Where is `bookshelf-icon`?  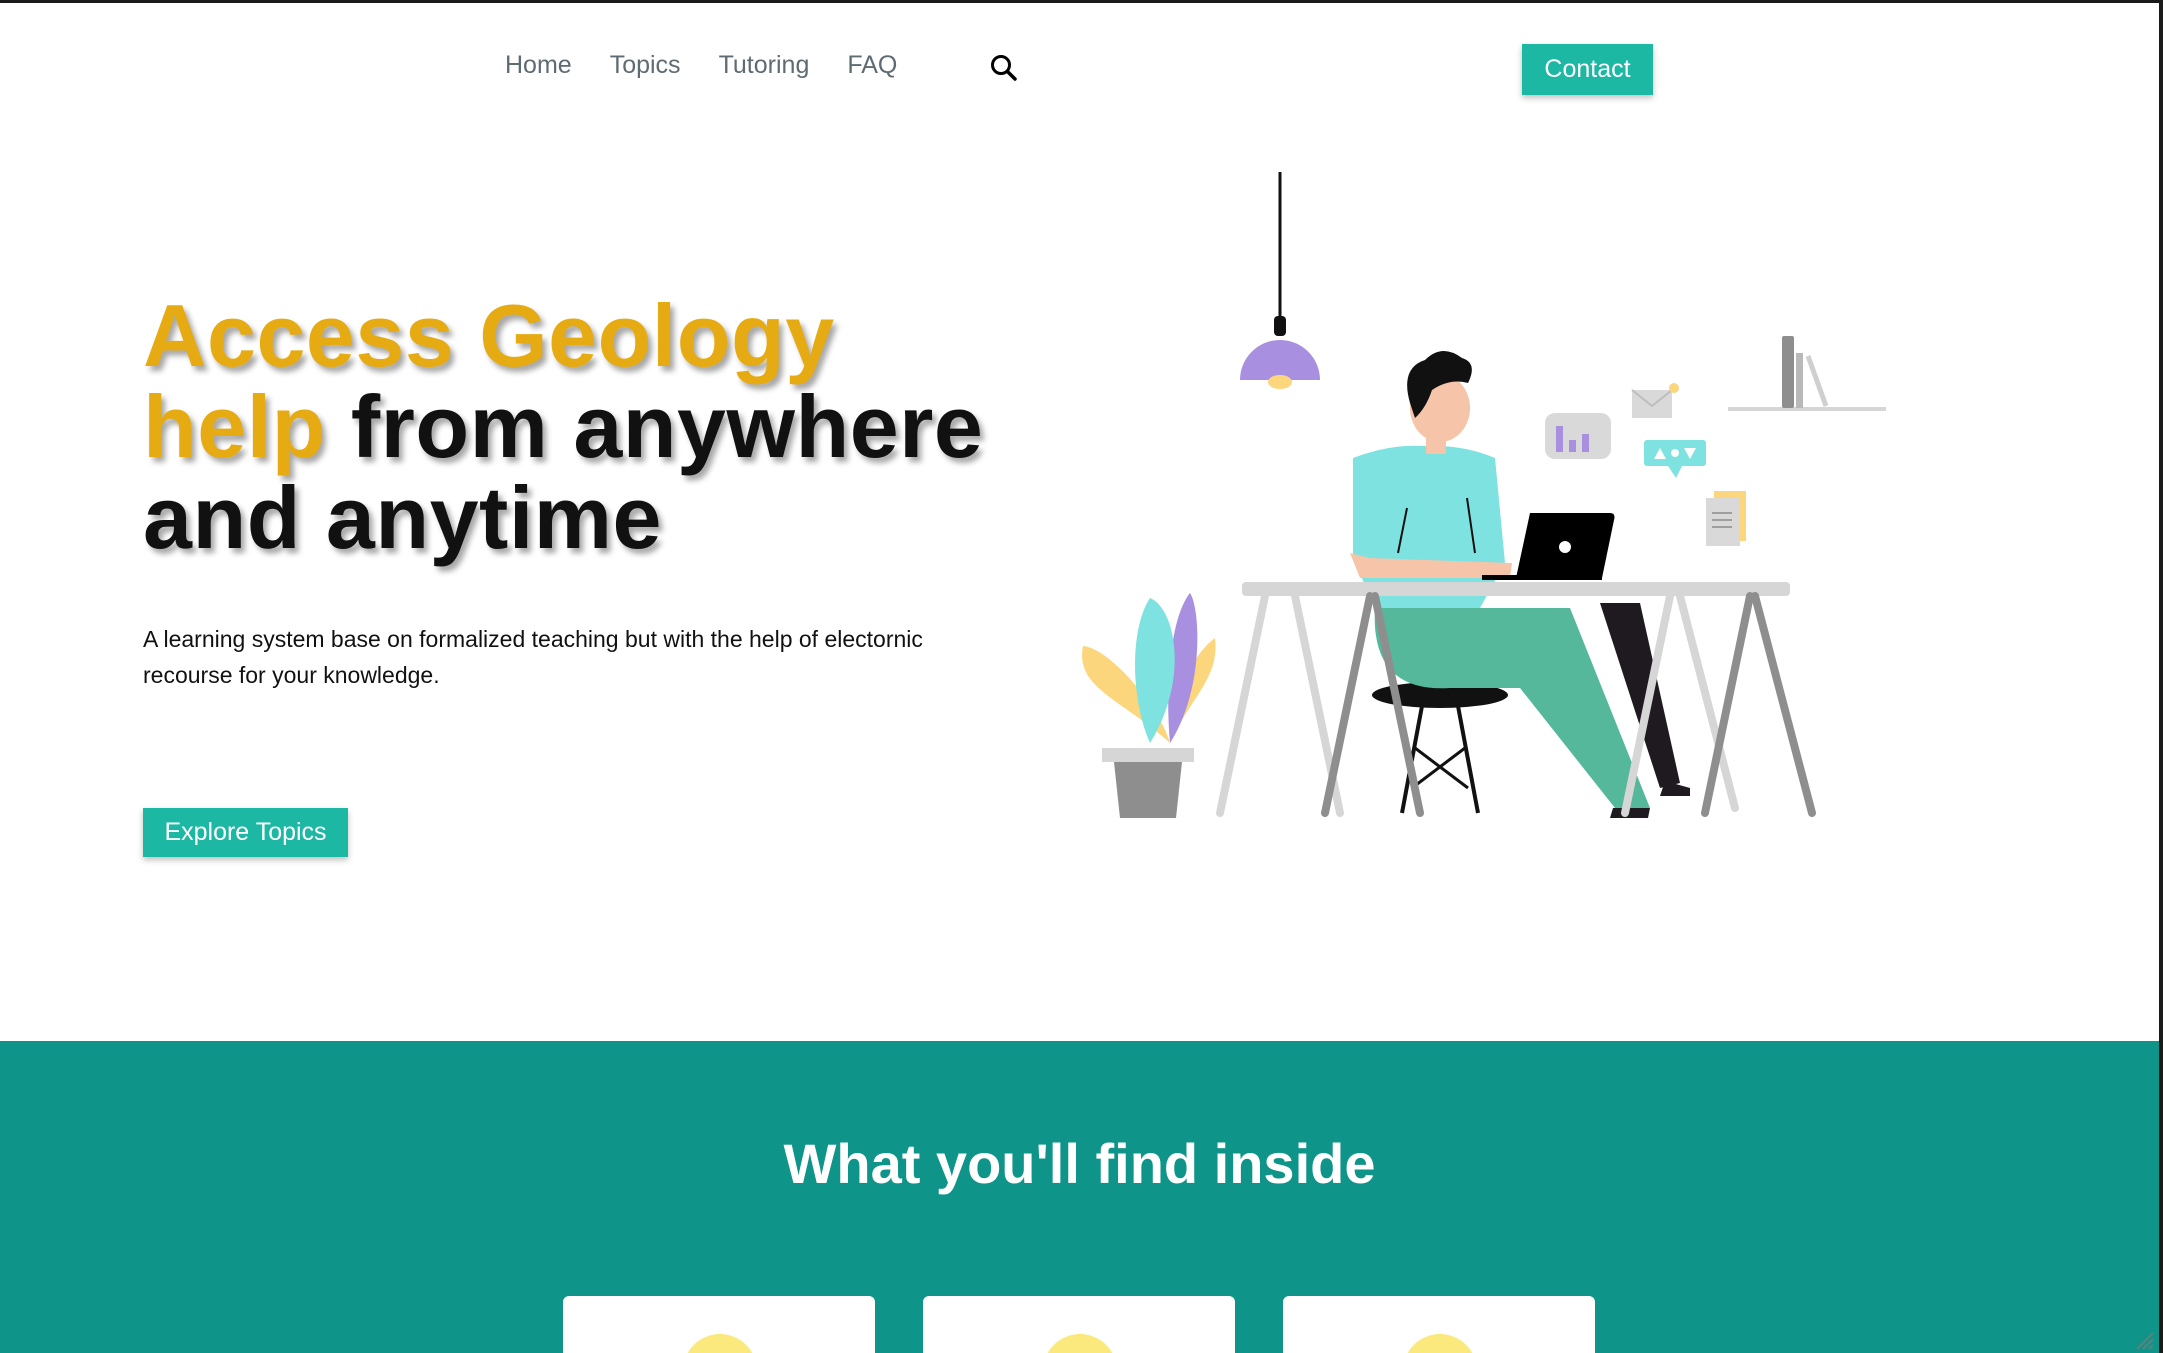 bookshelf-icon is located at coordinates (1807, 373).